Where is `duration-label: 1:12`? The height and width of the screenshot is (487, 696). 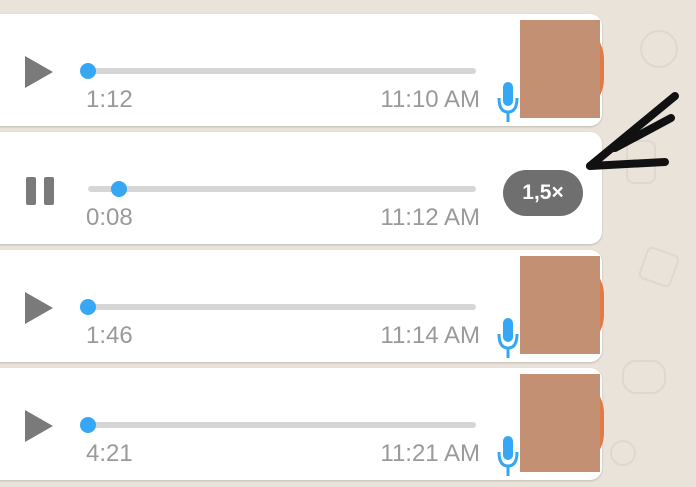
duration-label: 1:12 is located at coordinates (109, 99).